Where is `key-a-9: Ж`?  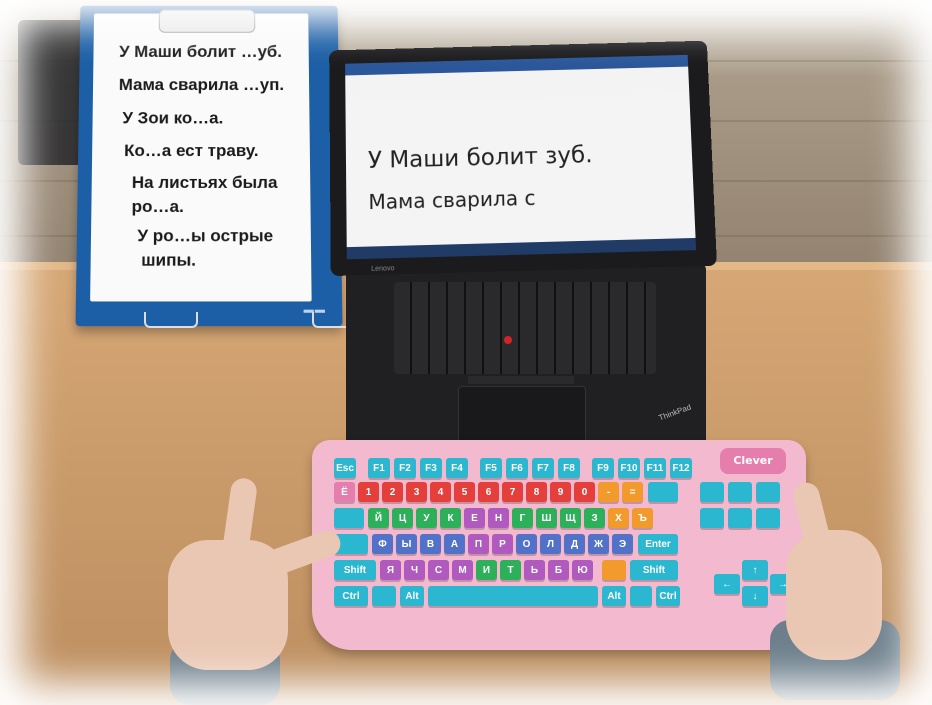
key-a-9: Ж is located at coordinates (598, 544).